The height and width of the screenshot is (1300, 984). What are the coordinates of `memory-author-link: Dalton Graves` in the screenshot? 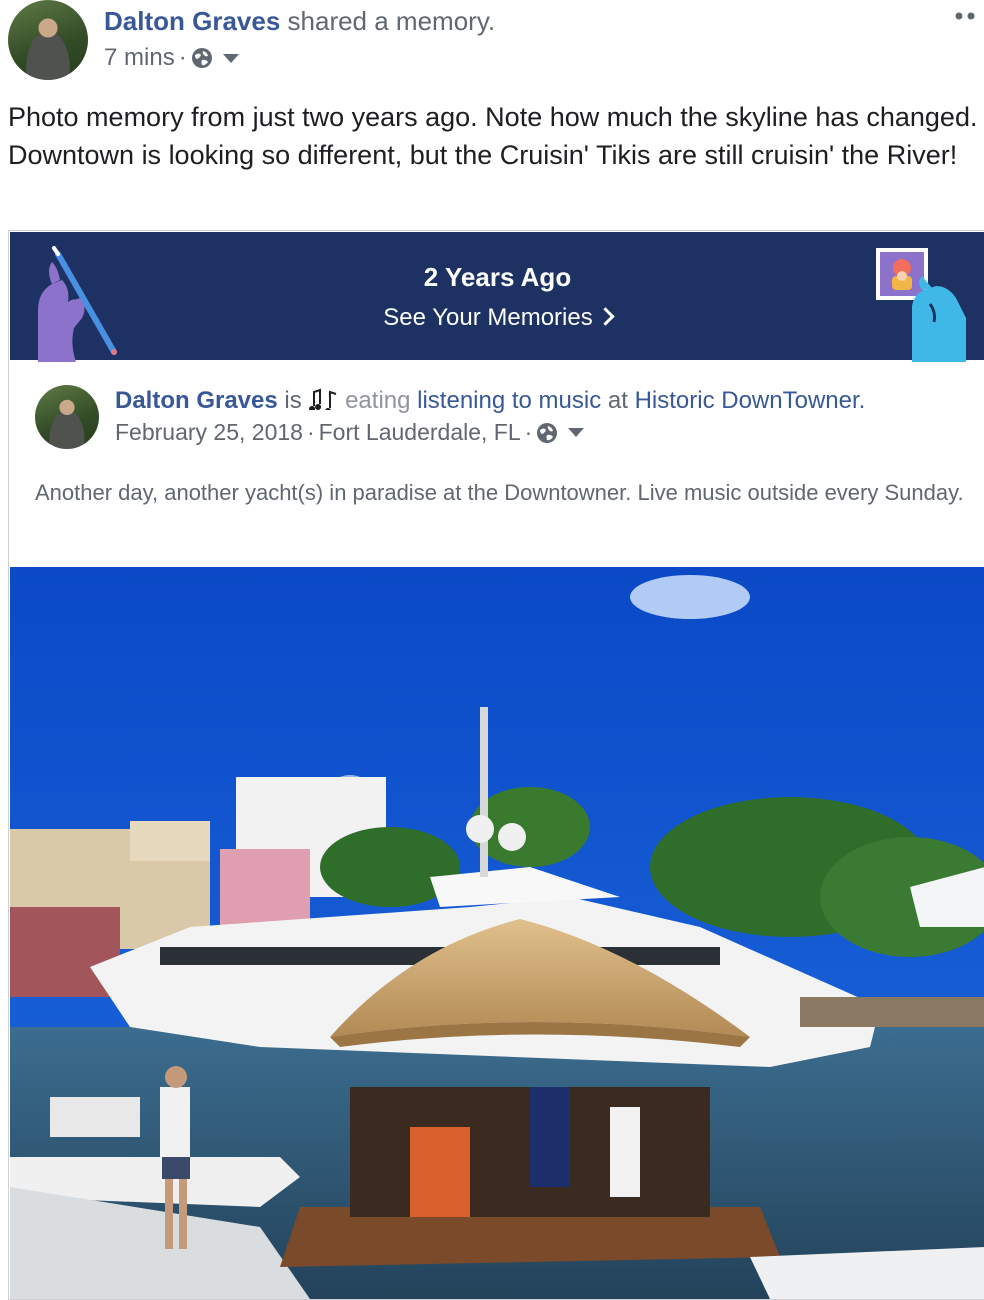 It's located at (196, 400).